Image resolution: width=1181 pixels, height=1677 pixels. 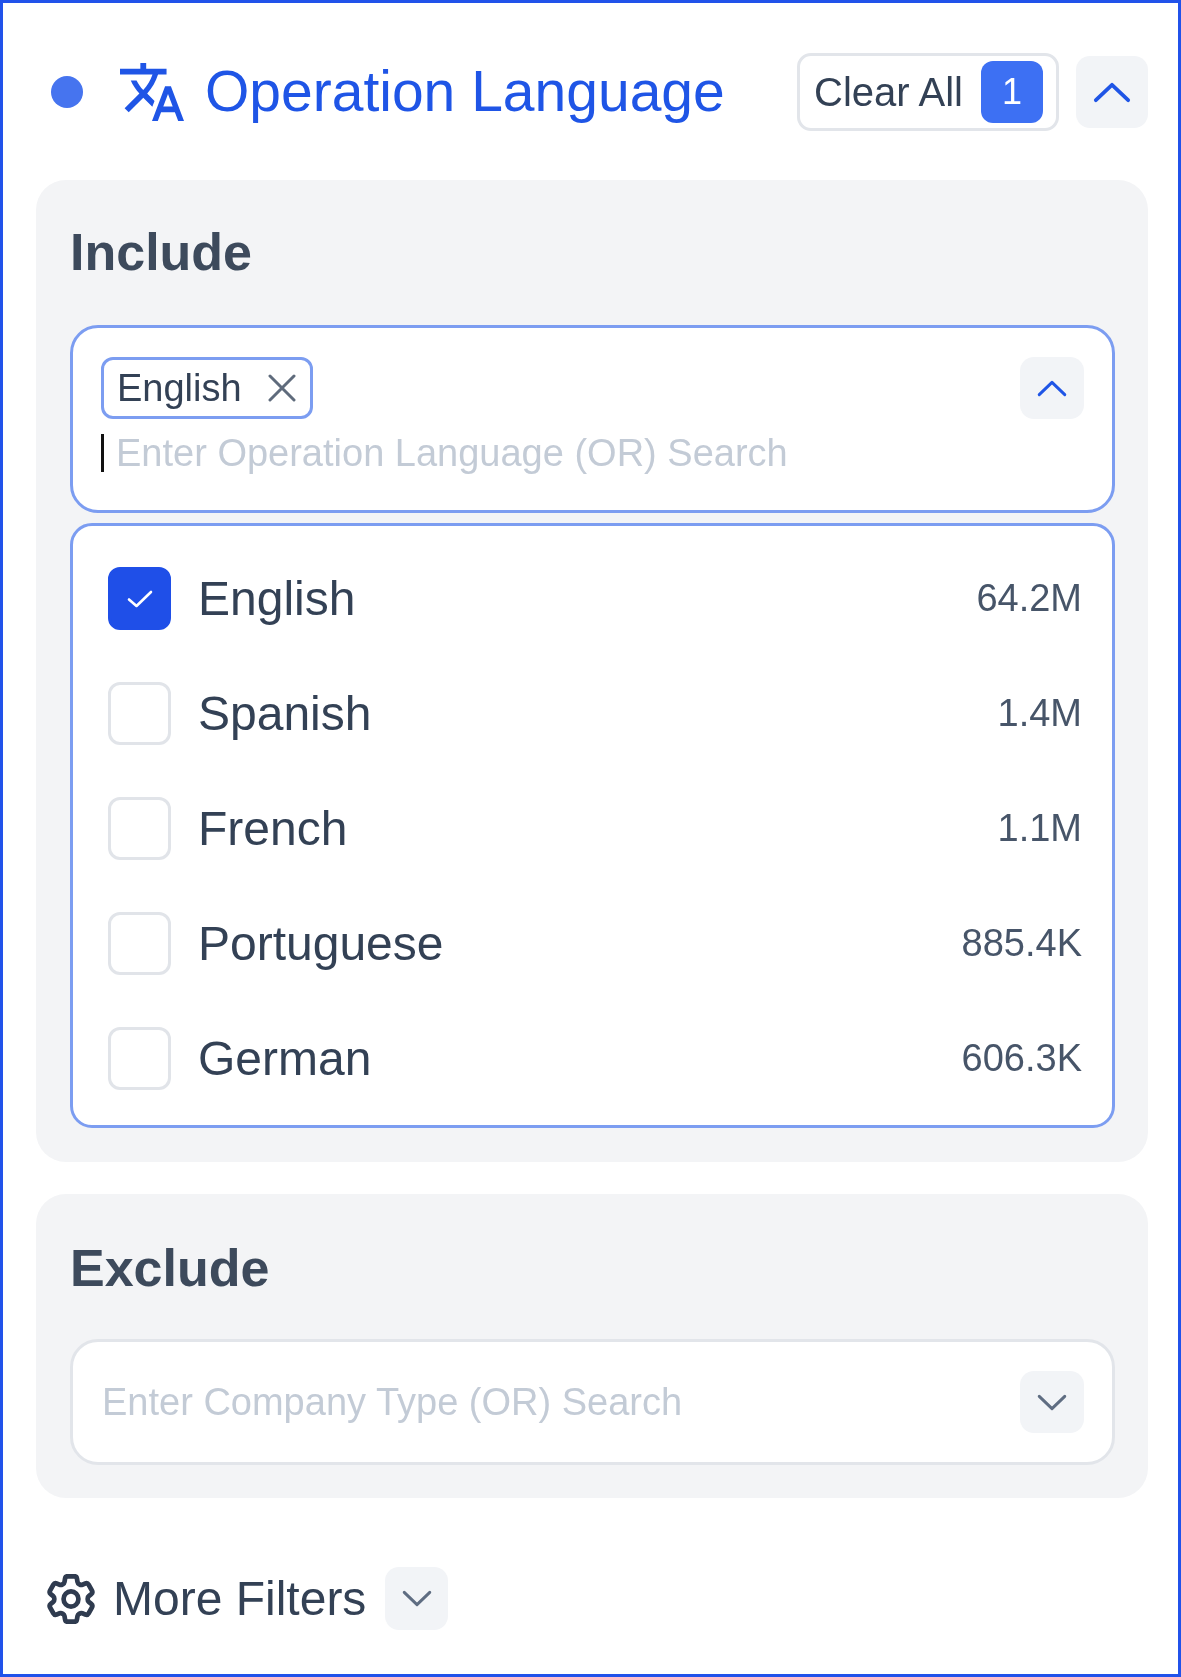 What do you see at coordinates (152, 92) in the screenshot?
I see `translate-icon` at bounding box center [152, 92].